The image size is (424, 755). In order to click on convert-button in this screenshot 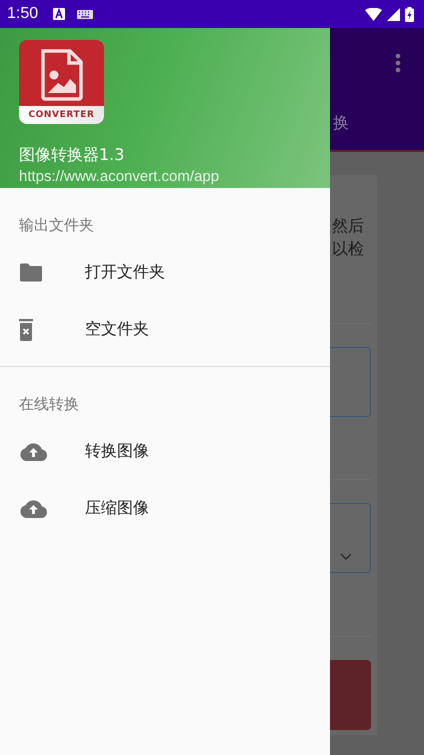, I will do `click(350, 695)`.